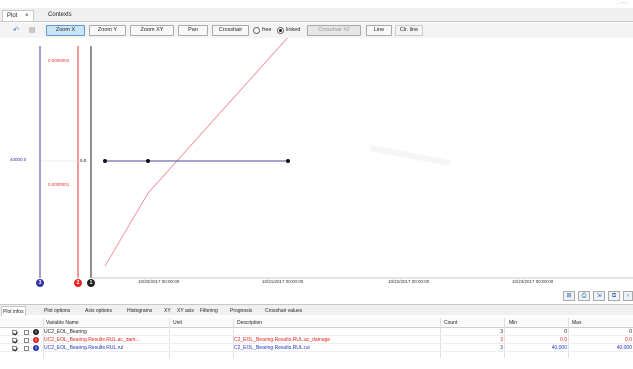 Image resolution: width=633 pixels, height=369 pixels. I want to click on undo-icon: ↶, so click(16, 30).